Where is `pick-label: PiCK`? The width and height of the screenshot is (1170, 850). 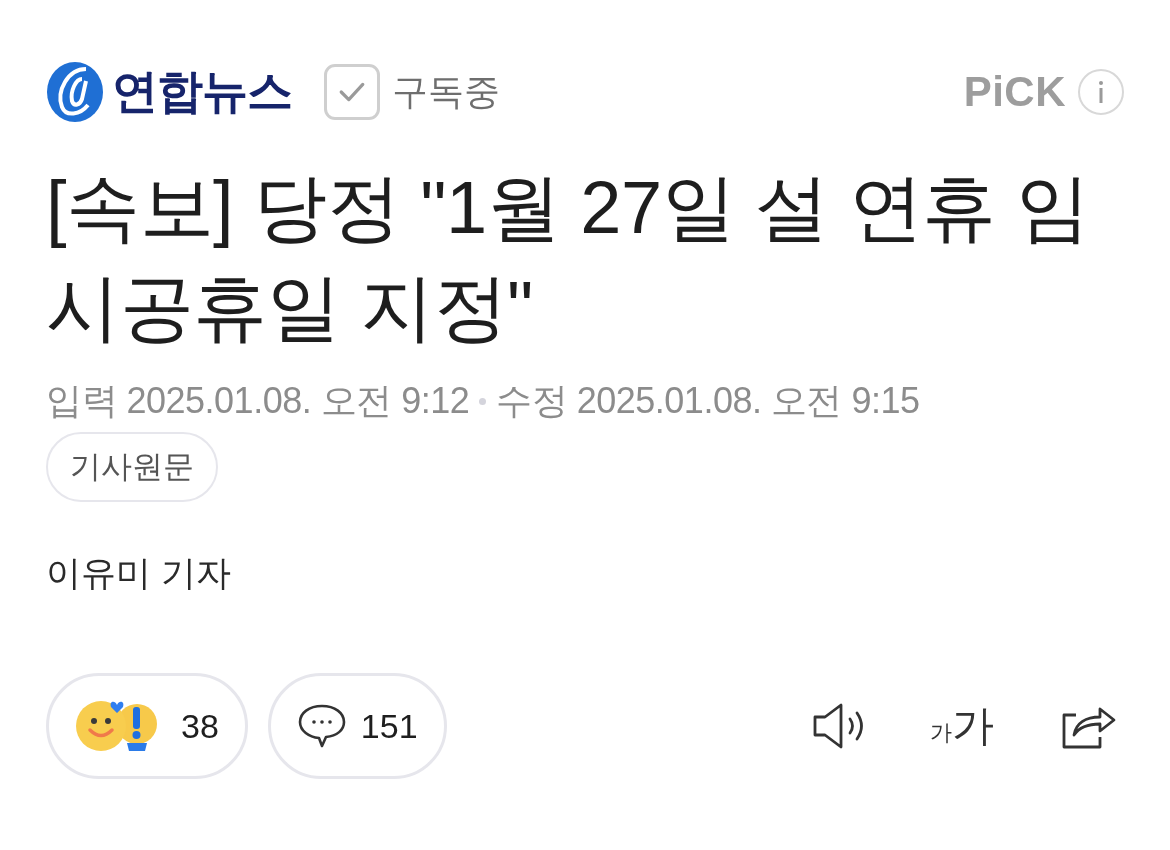 pick-label: PiCK is located at coordinates (1014, 92).